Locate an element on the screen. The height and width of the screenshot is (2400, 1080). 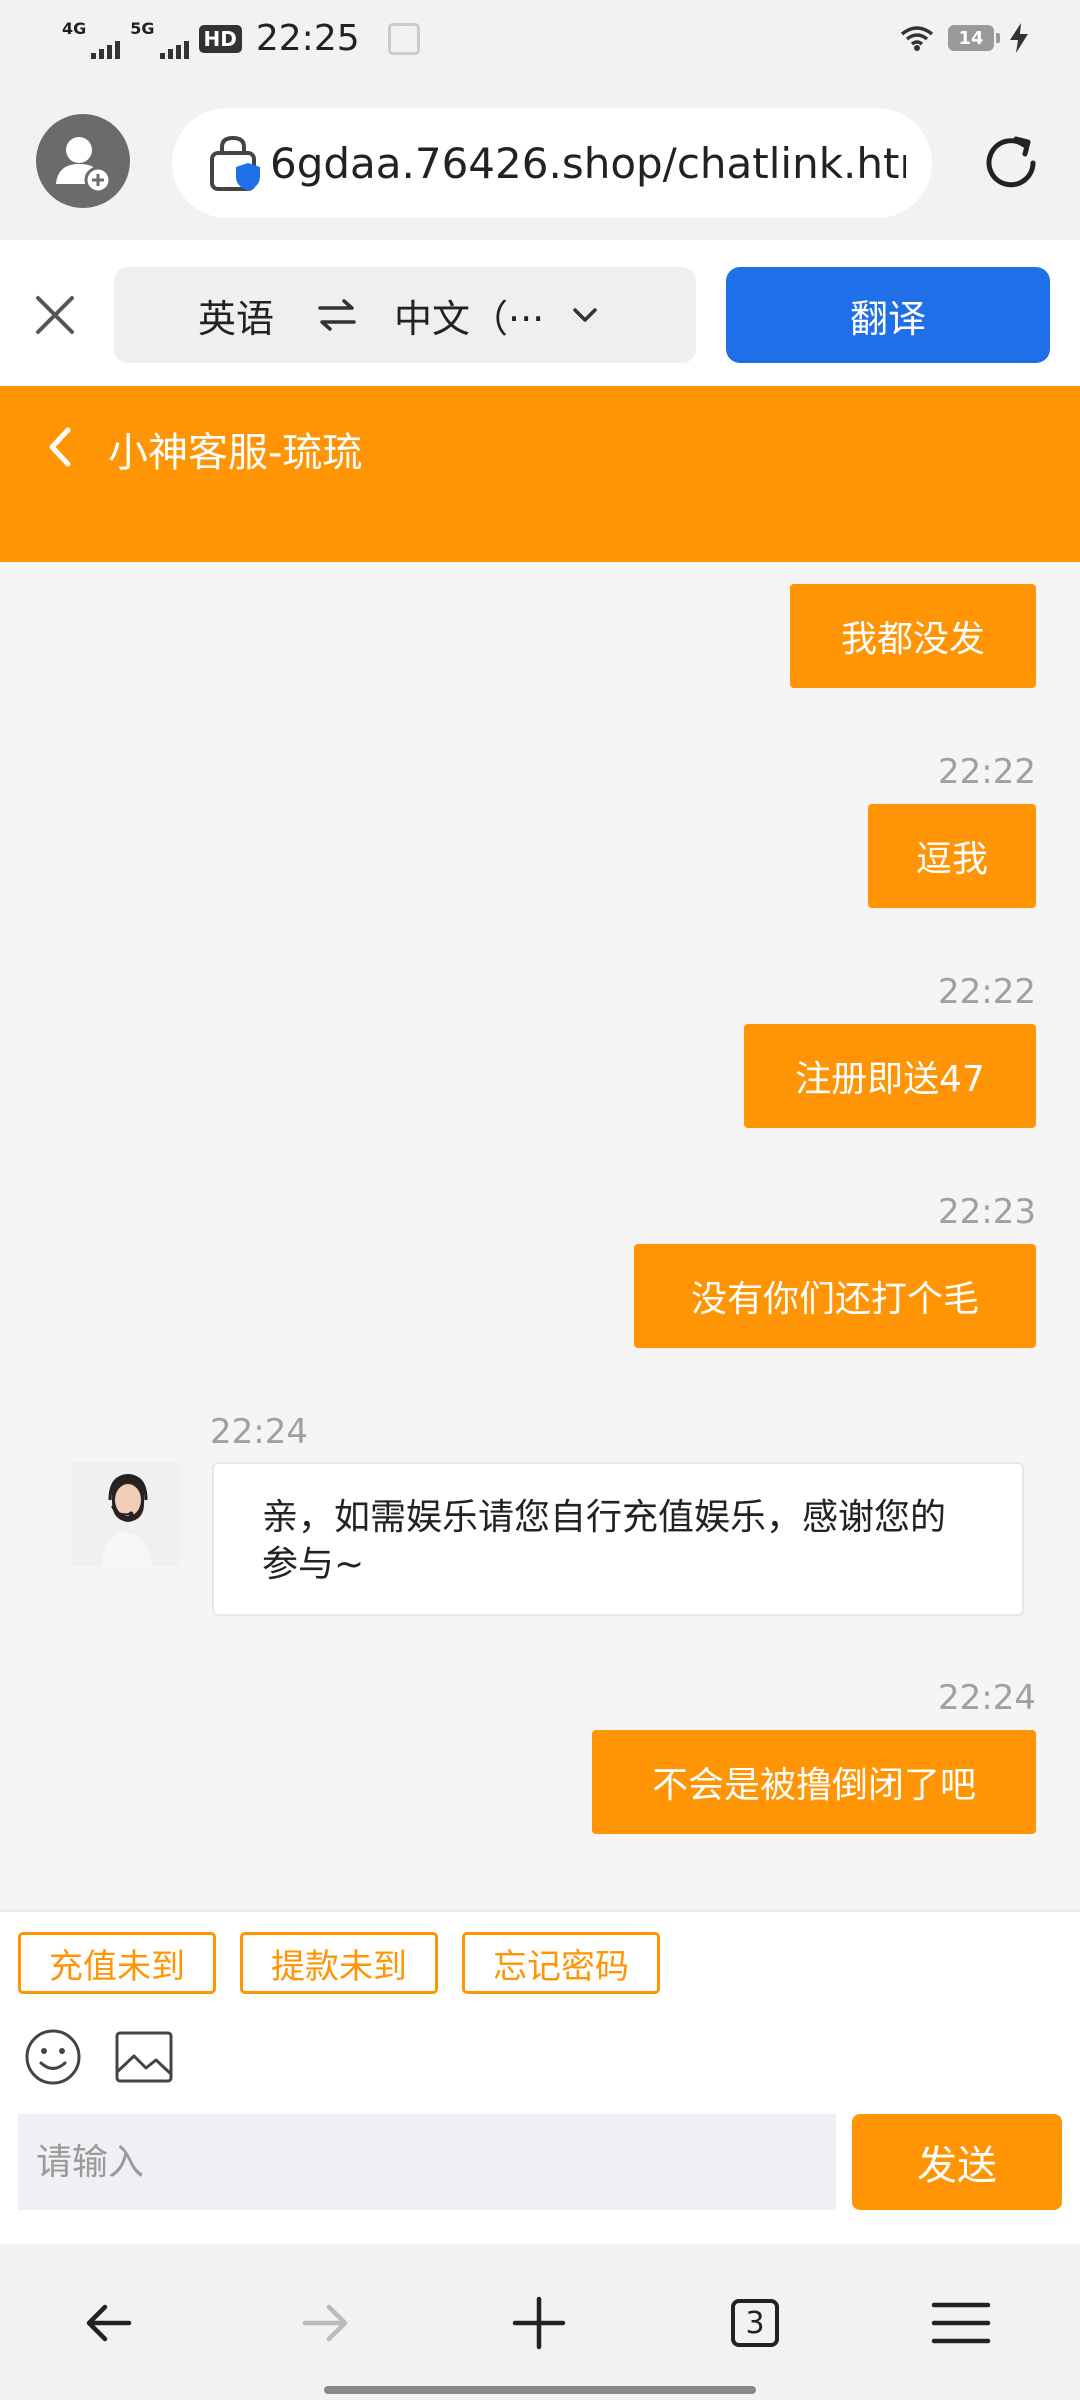
message-bubble-incoming: 亲，如需娱乐请您自行充值娱乐，感谢您的参与~ is located at coordinates (618, 1539).